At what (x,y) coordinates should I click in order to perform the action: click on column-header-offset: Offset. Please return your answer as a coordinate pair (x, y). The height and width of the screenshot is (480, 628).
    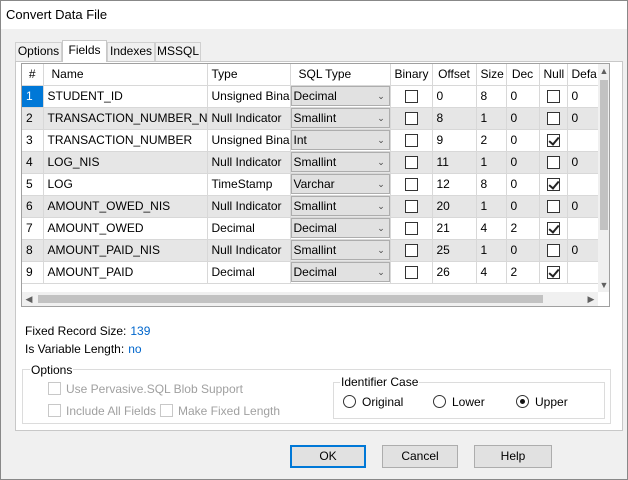
    Looking at the image, I should click on (454, 75).